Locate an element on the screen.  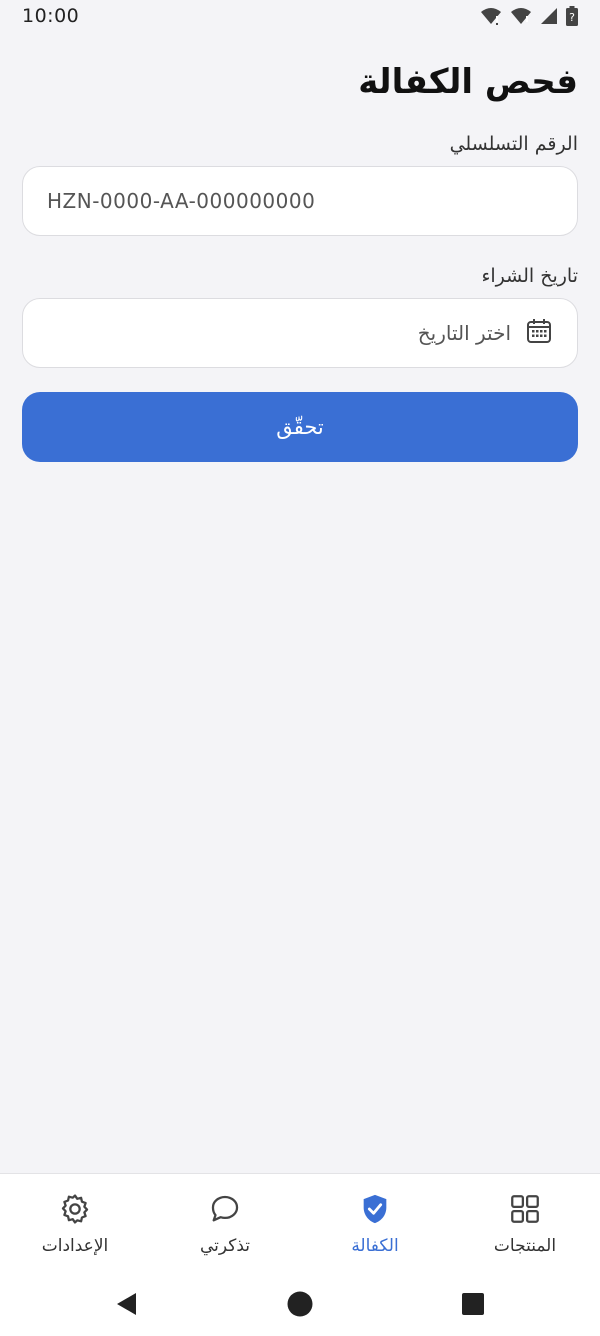
home-icon is located at coordinates (300, 1304).